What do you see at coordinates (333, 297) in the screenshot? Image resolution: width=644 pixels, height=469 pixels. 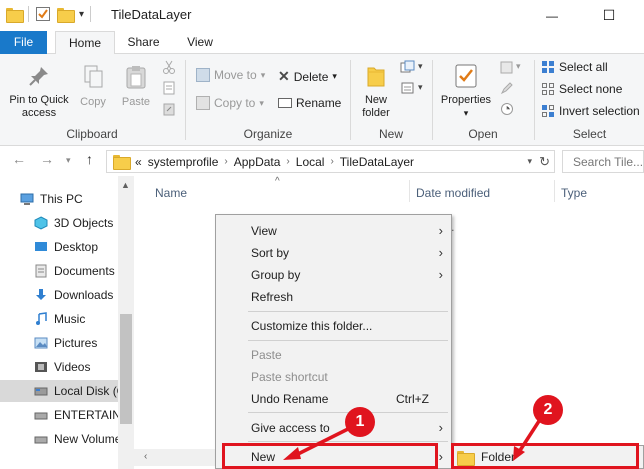 I see `menu-item-refresh: Refresh` at bounding box center [333, 297].